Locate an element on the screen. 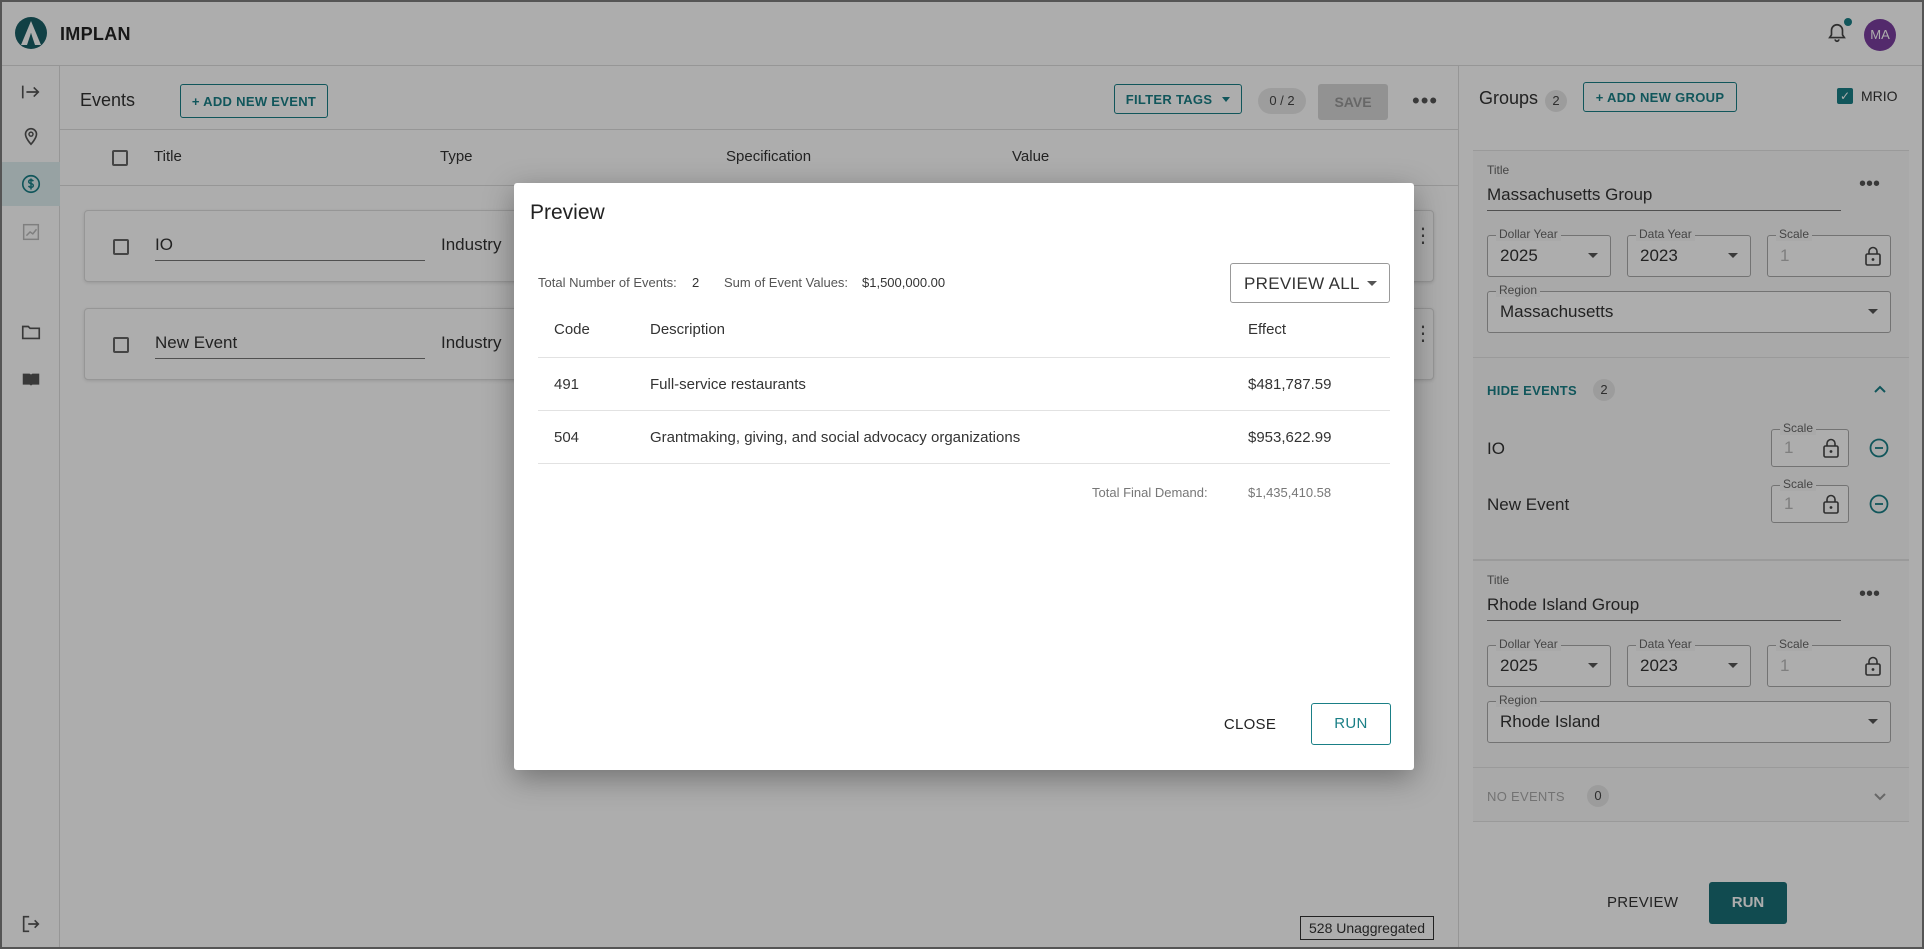  row-code: 491 is located at coordinates (567, 384).